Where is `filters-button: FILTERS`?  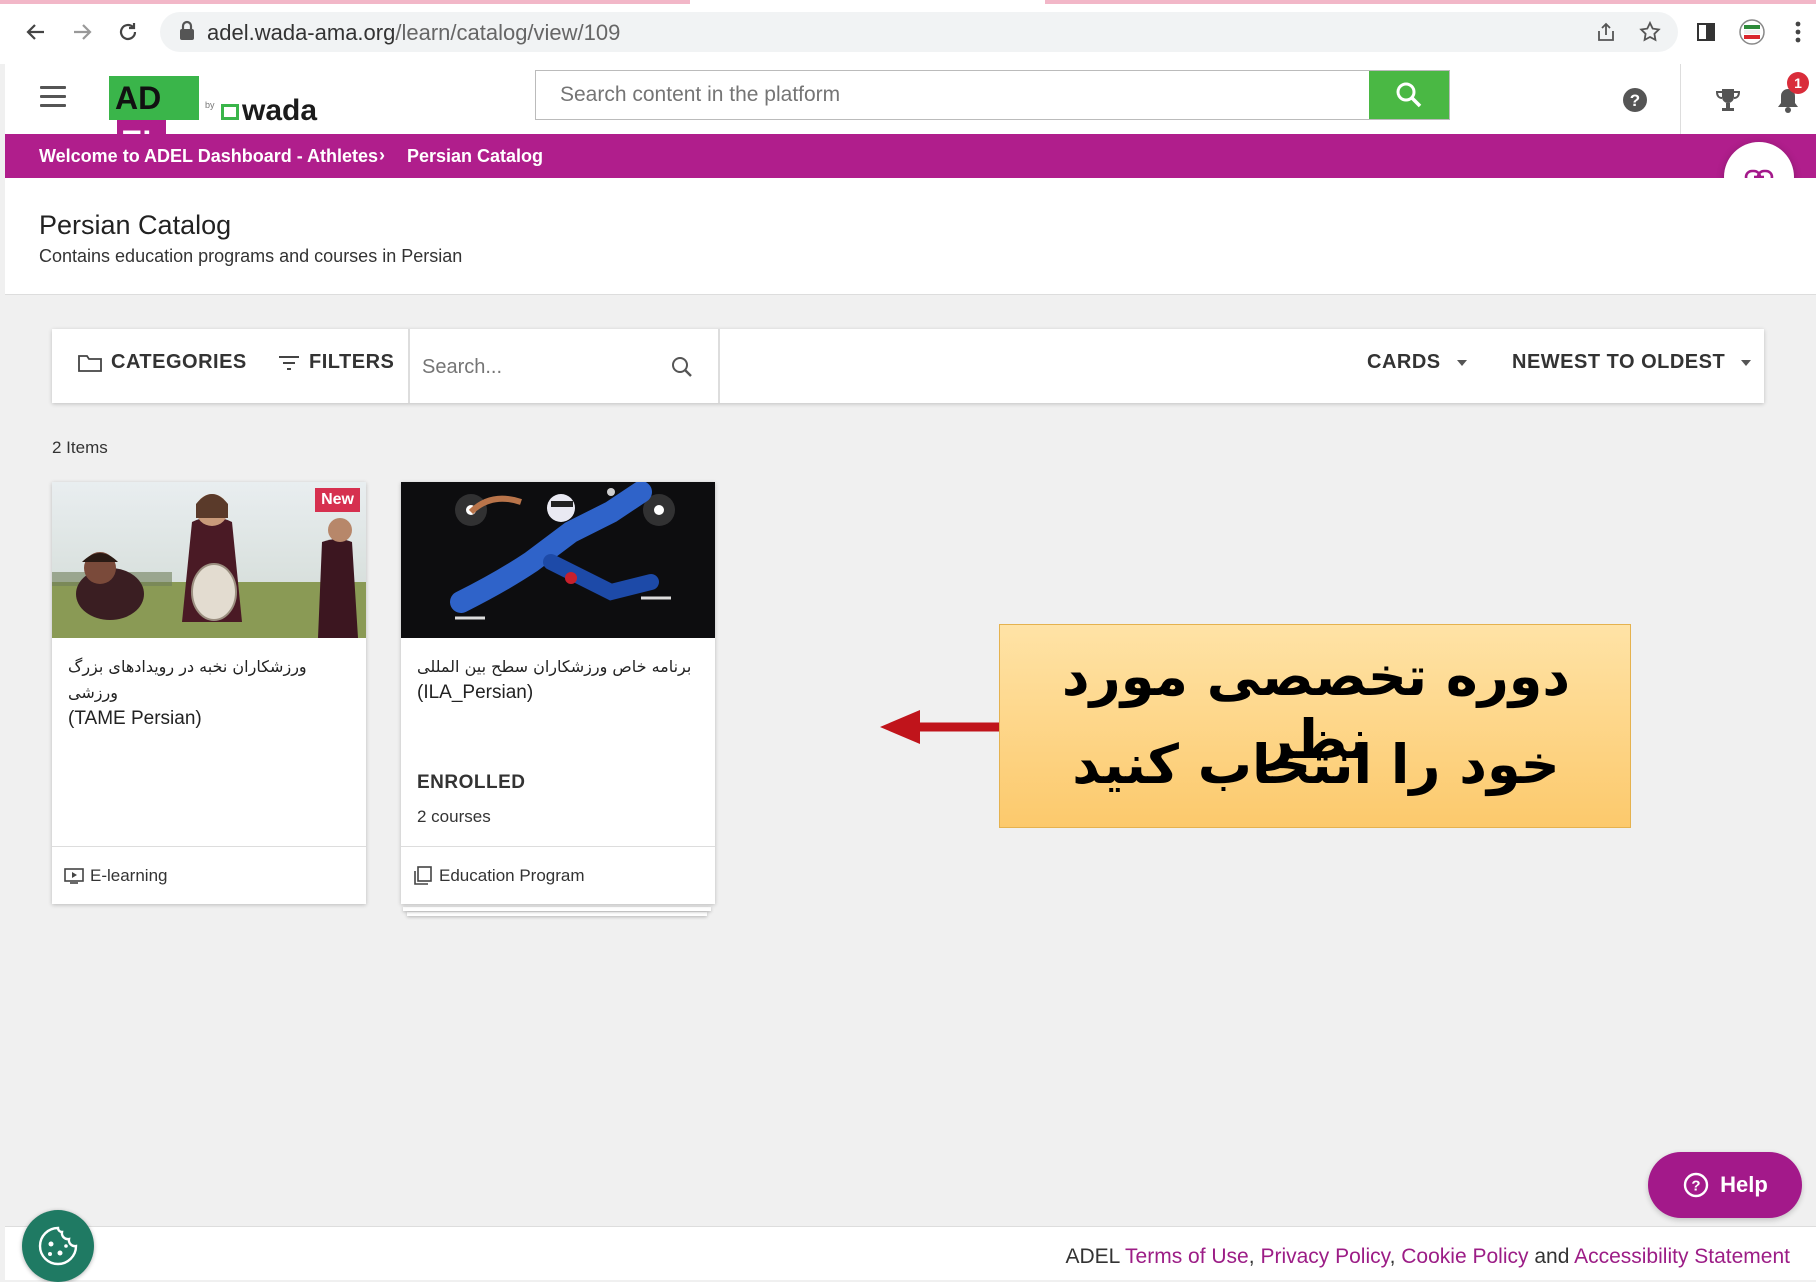 filters-button: FILTERS is located at coordinates (336, 362).